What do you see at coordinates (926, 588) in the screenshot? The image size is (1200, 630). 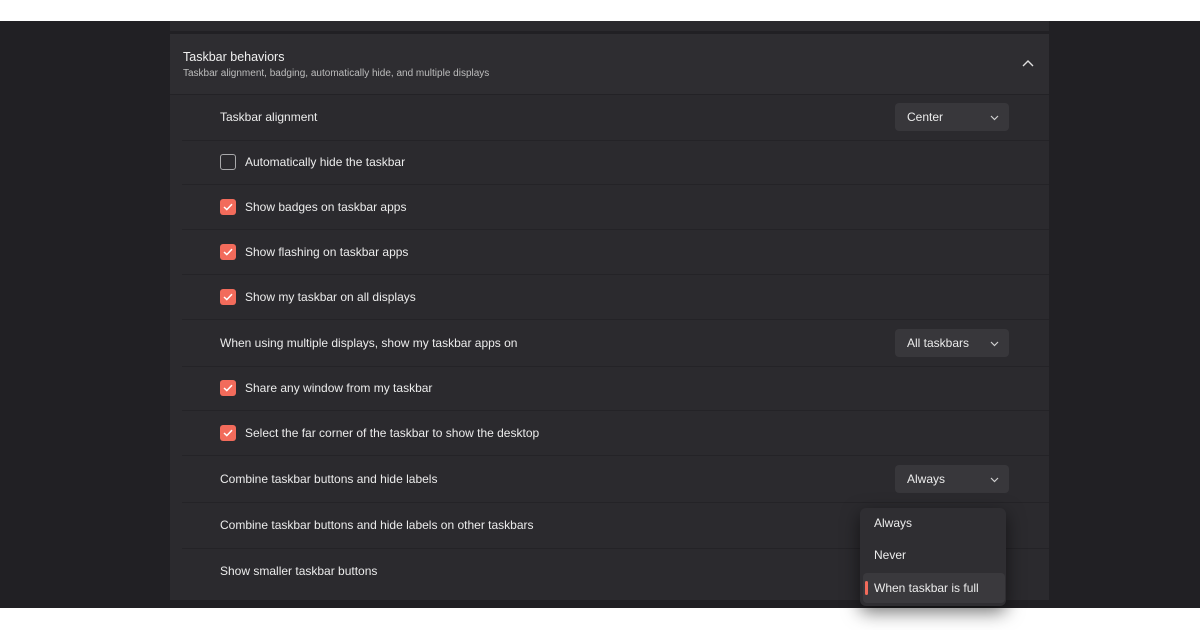 I see `menu-item-label: When taskbar is full` at bounding box center [926, 588].